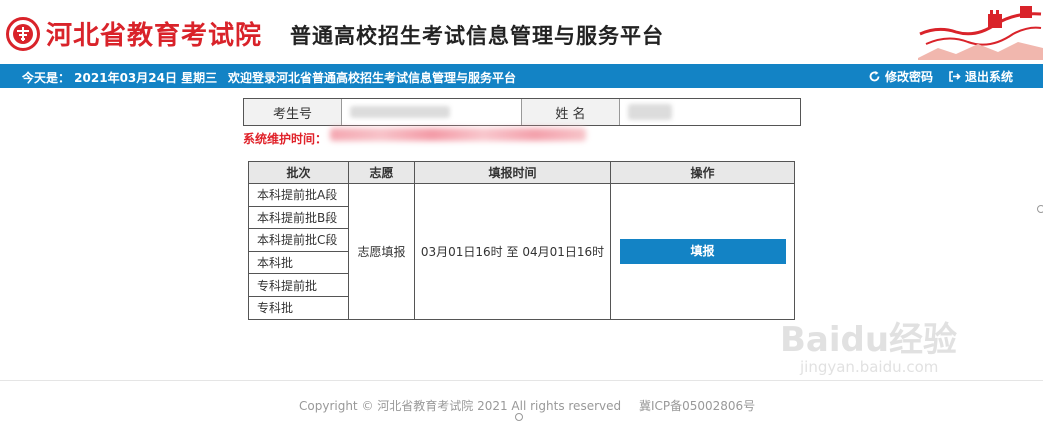 The image size is (1043, 421). Describe the element at coordinates (298, 195) in the screenshot. I see `batch-name: 本科提前批A段` at that location.